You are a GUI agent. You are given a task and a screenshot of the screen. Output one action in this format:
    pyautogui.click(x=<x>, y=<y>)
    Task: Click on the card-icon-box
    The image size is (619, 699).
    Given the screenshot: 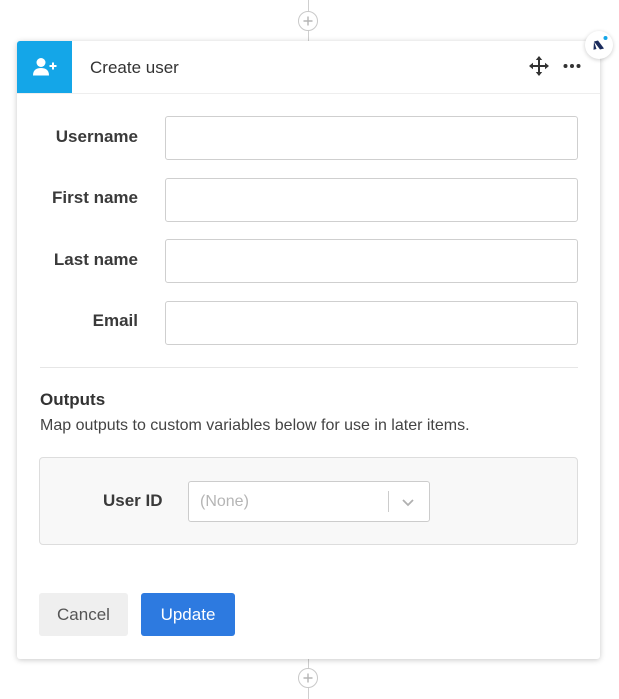 What is the action you would take?
    pyautogui.click(x=44, y=67)
    